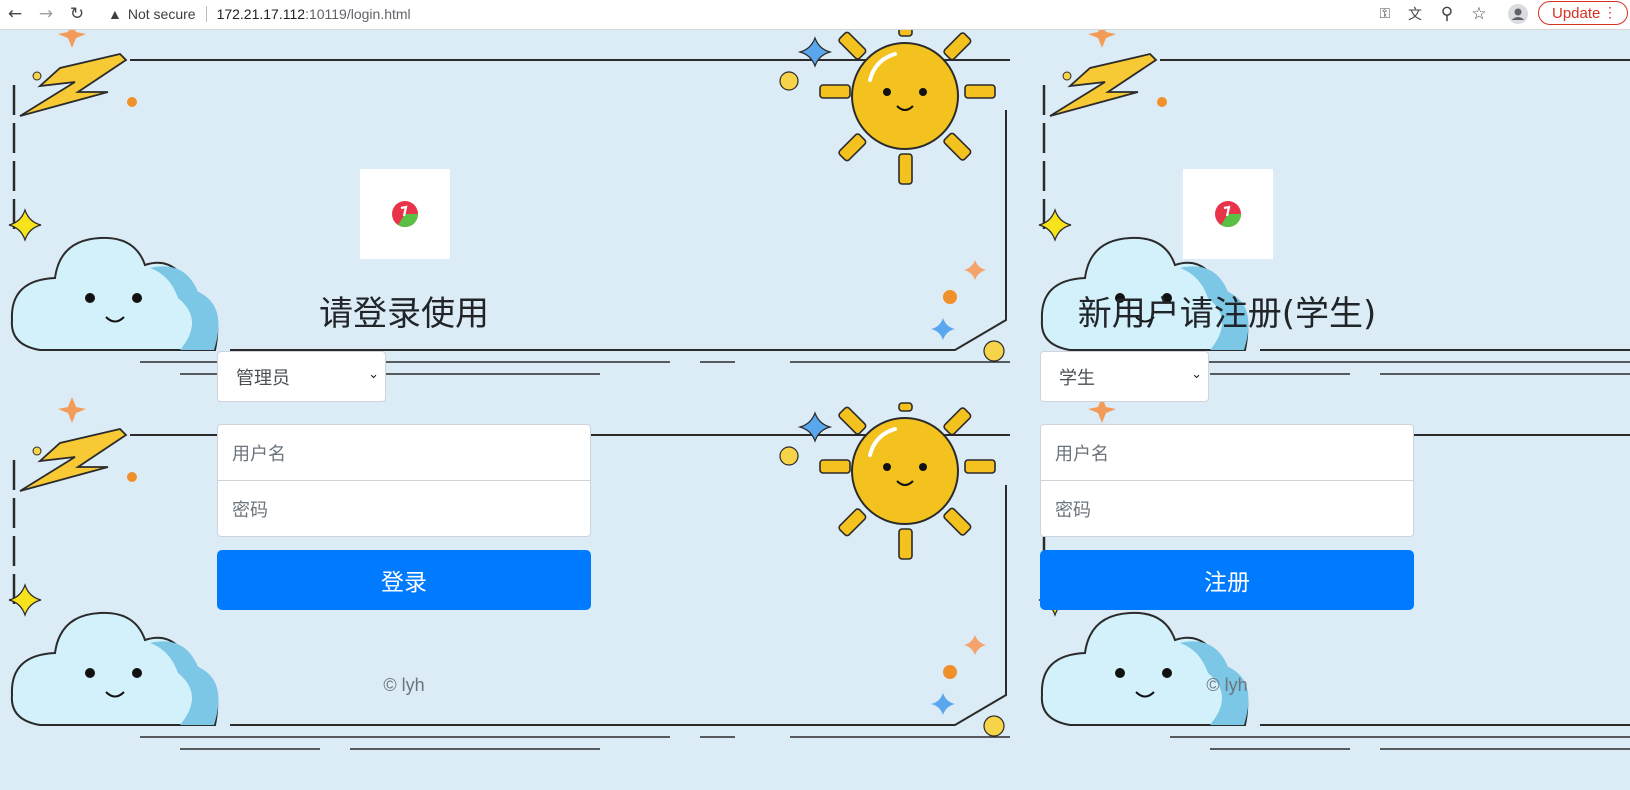 This screenshot has width=1630, height=790. Describe the element at coordinates (261, 14) in the screenshot. I see `url-host: 172.21.17.112` at that location.